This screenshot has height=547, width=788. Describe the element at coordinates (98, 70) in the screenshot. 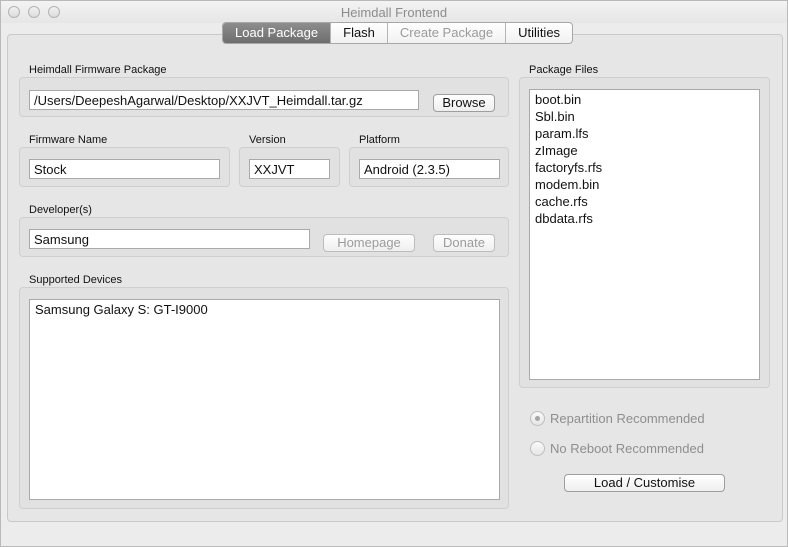

I see `firmware-package-label: Heimdall Firmware Package` at that location.